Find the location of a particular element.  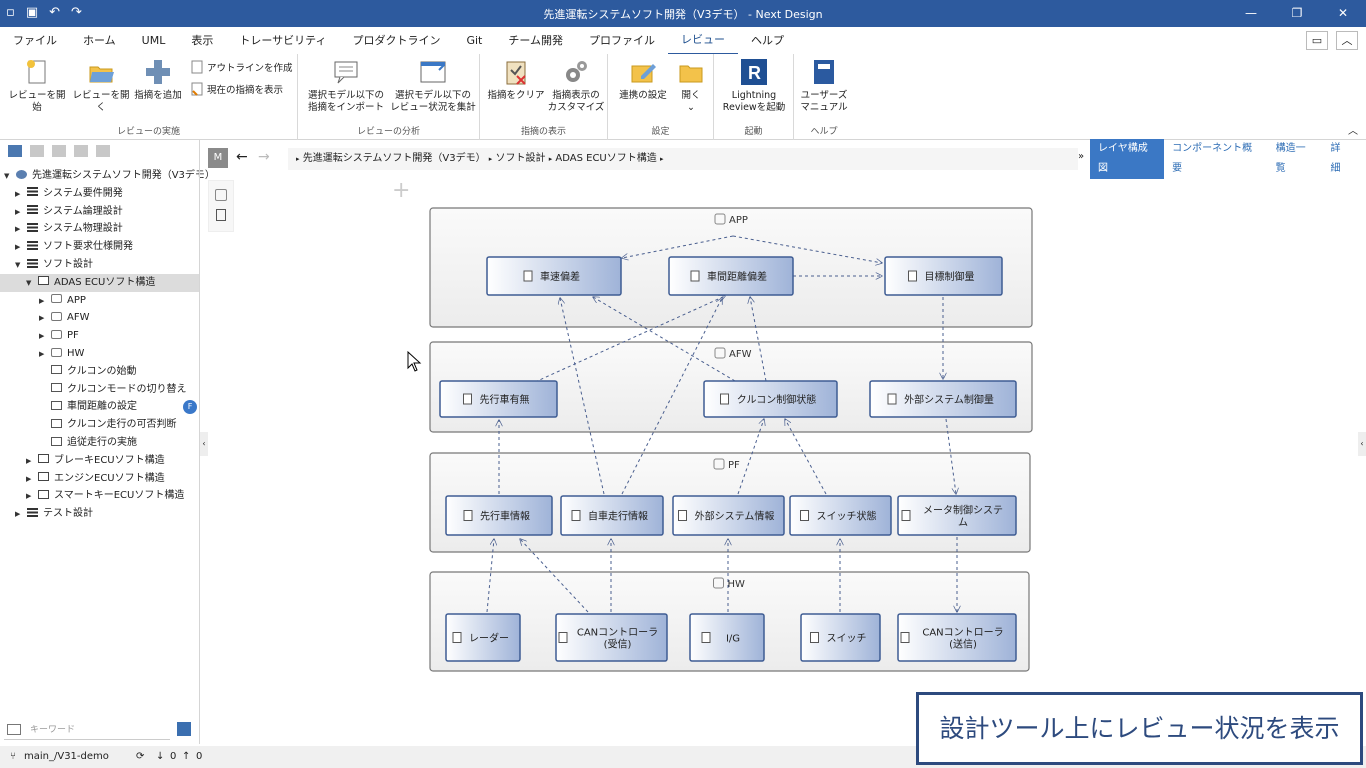

component-pf1: 先行車情報 is located at coordinates (499, 515).